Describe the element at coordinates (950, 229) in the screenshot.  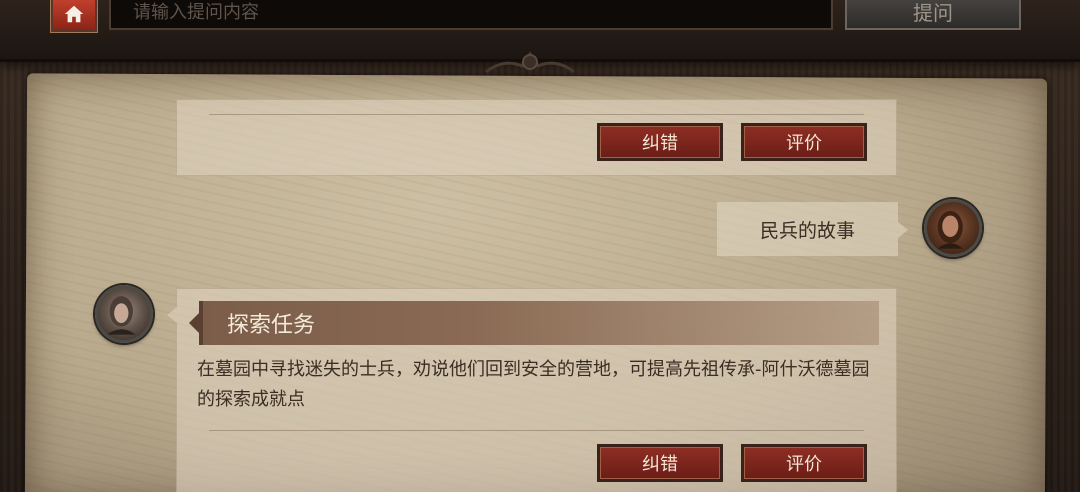
I see `female-portrait-icon` at that location.